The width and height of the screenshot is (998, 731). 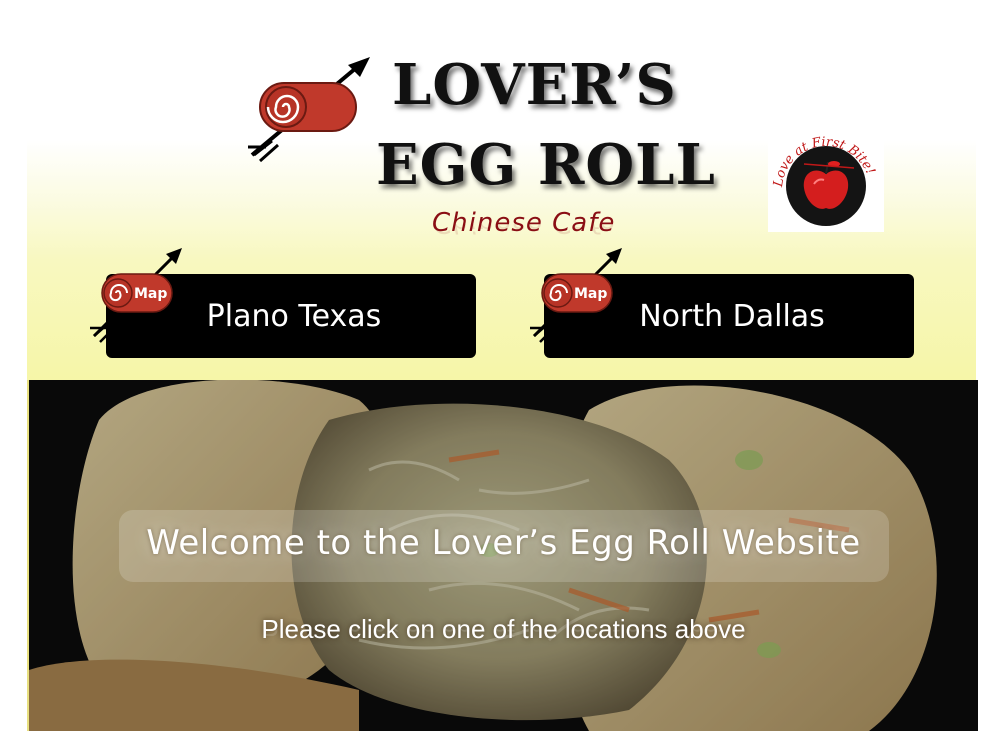 What do you see at coordinates (826, 180) in the screenshot?
I see `love-at-first-bite-badge-icon: Love at First Bite!` at bounding box center [826, 180].